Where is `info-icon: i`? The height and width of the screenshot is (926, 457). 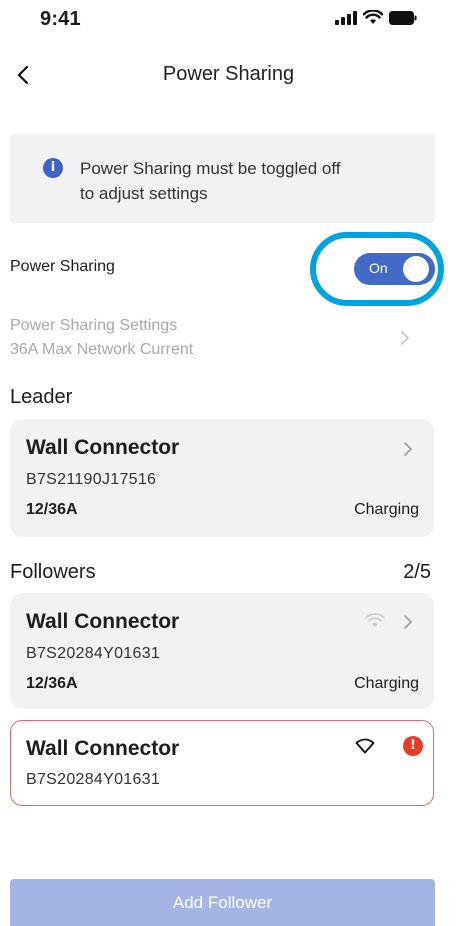 info-icon: i is located at coordinates (53, 168).